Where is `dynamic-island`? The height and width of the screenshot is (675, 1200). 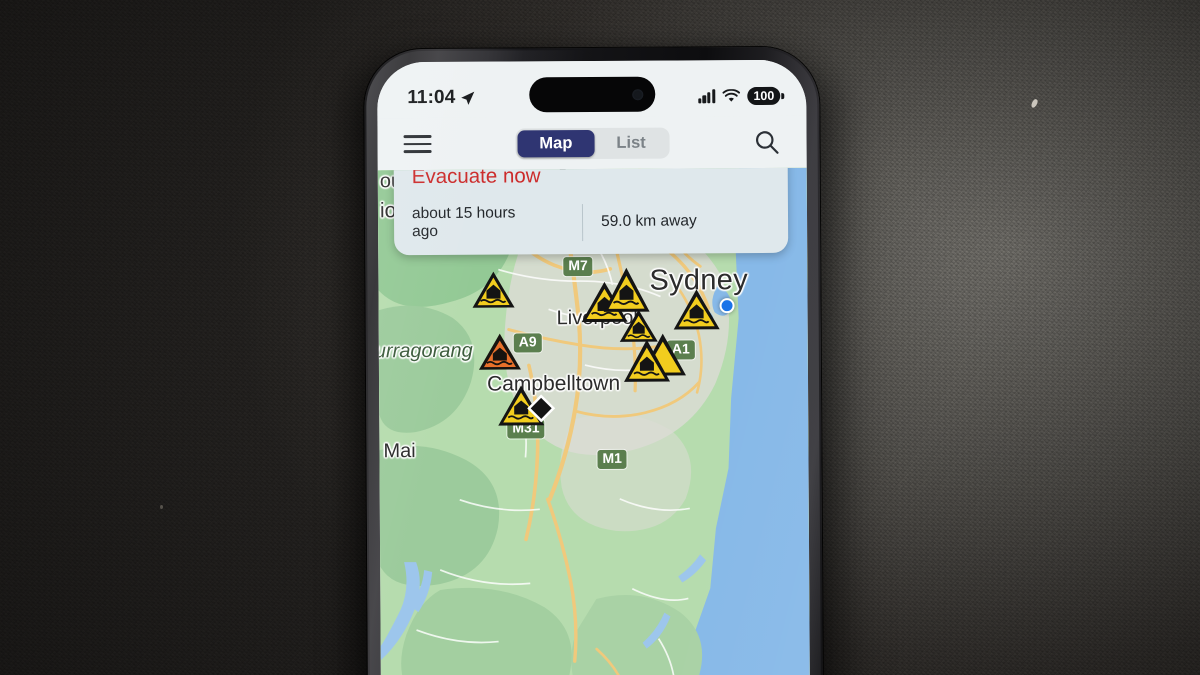
dynamic-island is located at coordinates (591, 94).